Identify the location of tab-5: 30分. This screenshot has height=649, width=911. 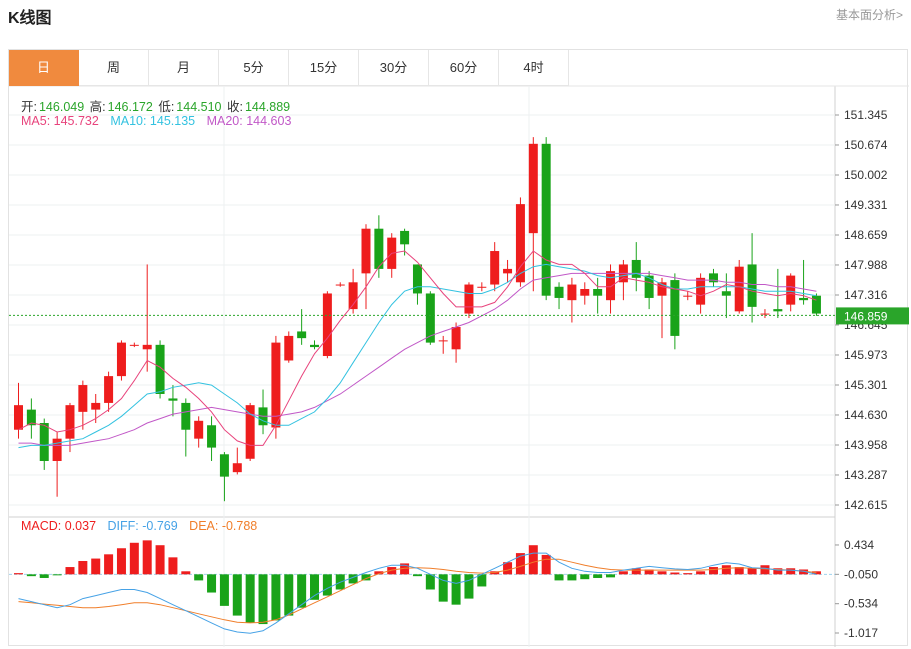
(394, 68).